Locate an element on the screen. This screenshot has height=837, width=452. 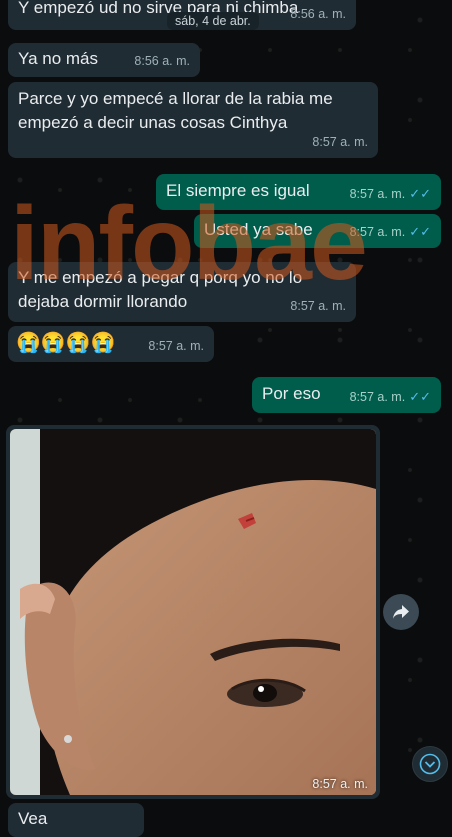
message-text: Ya no más is located at coordinates (58, 58).